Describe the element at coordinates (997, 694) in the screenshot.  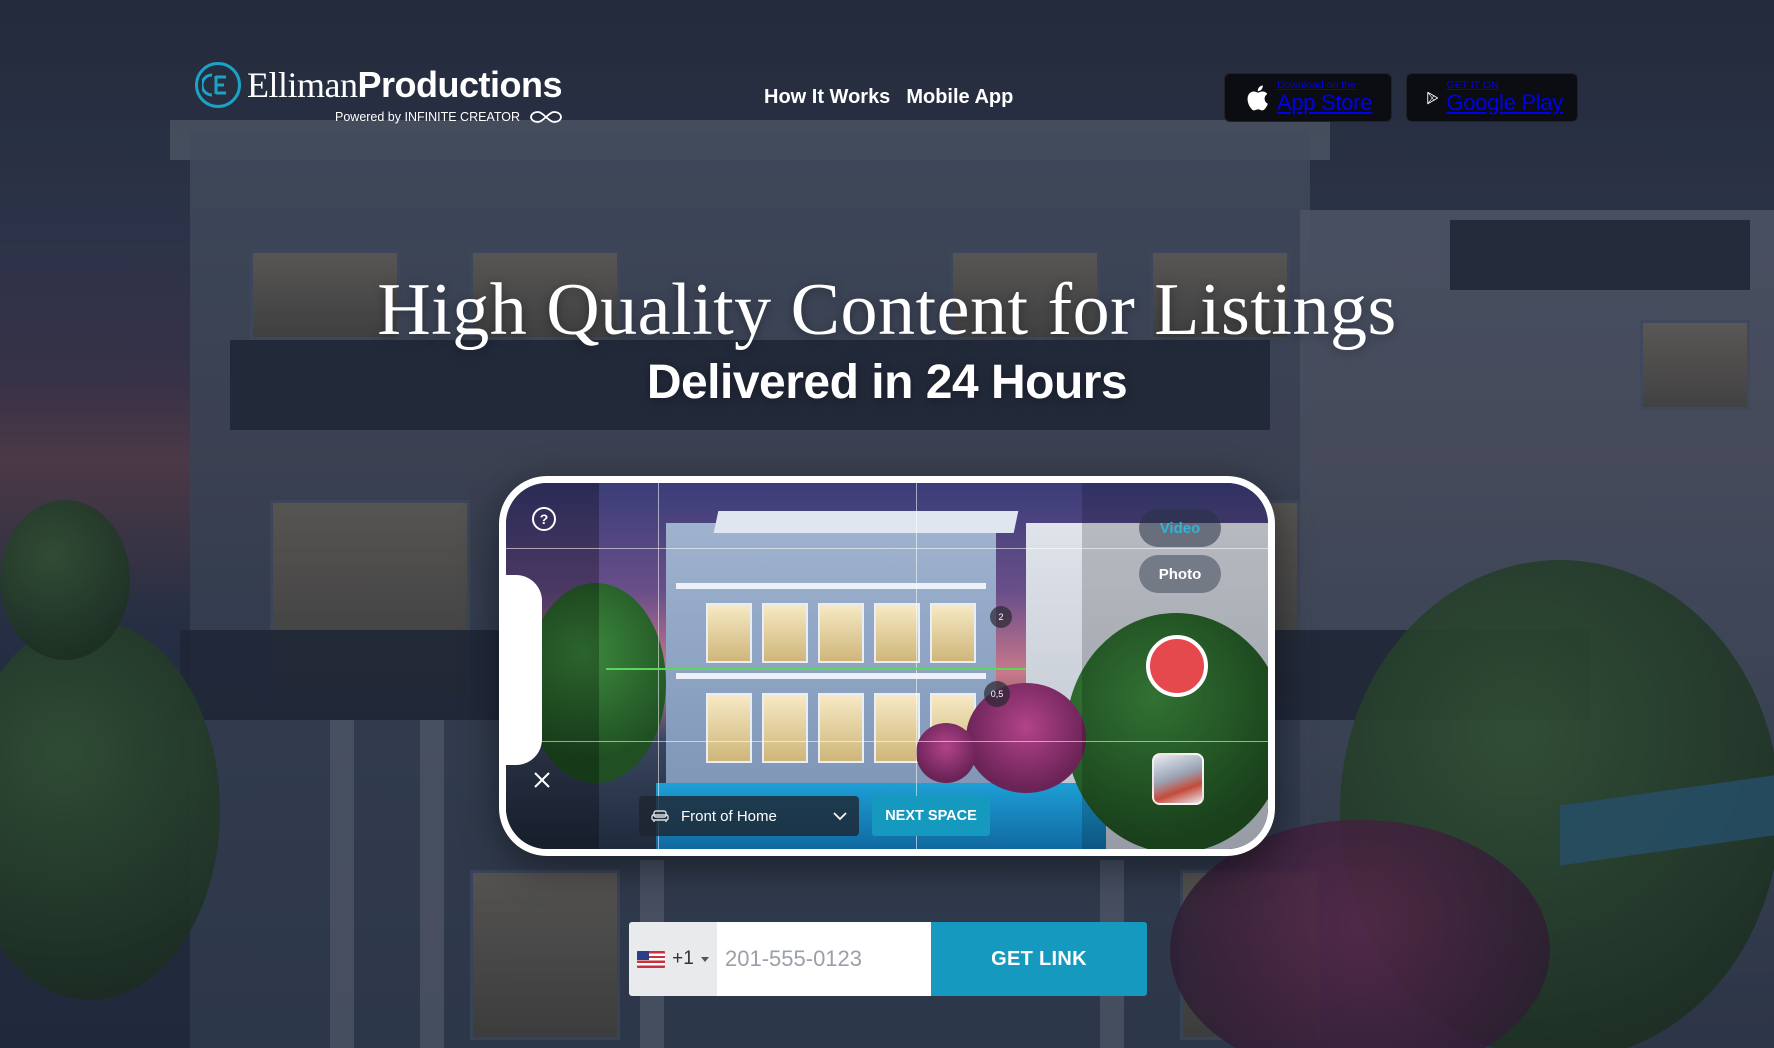
I see `zoom-0-5x-button: 0,5` at that location.